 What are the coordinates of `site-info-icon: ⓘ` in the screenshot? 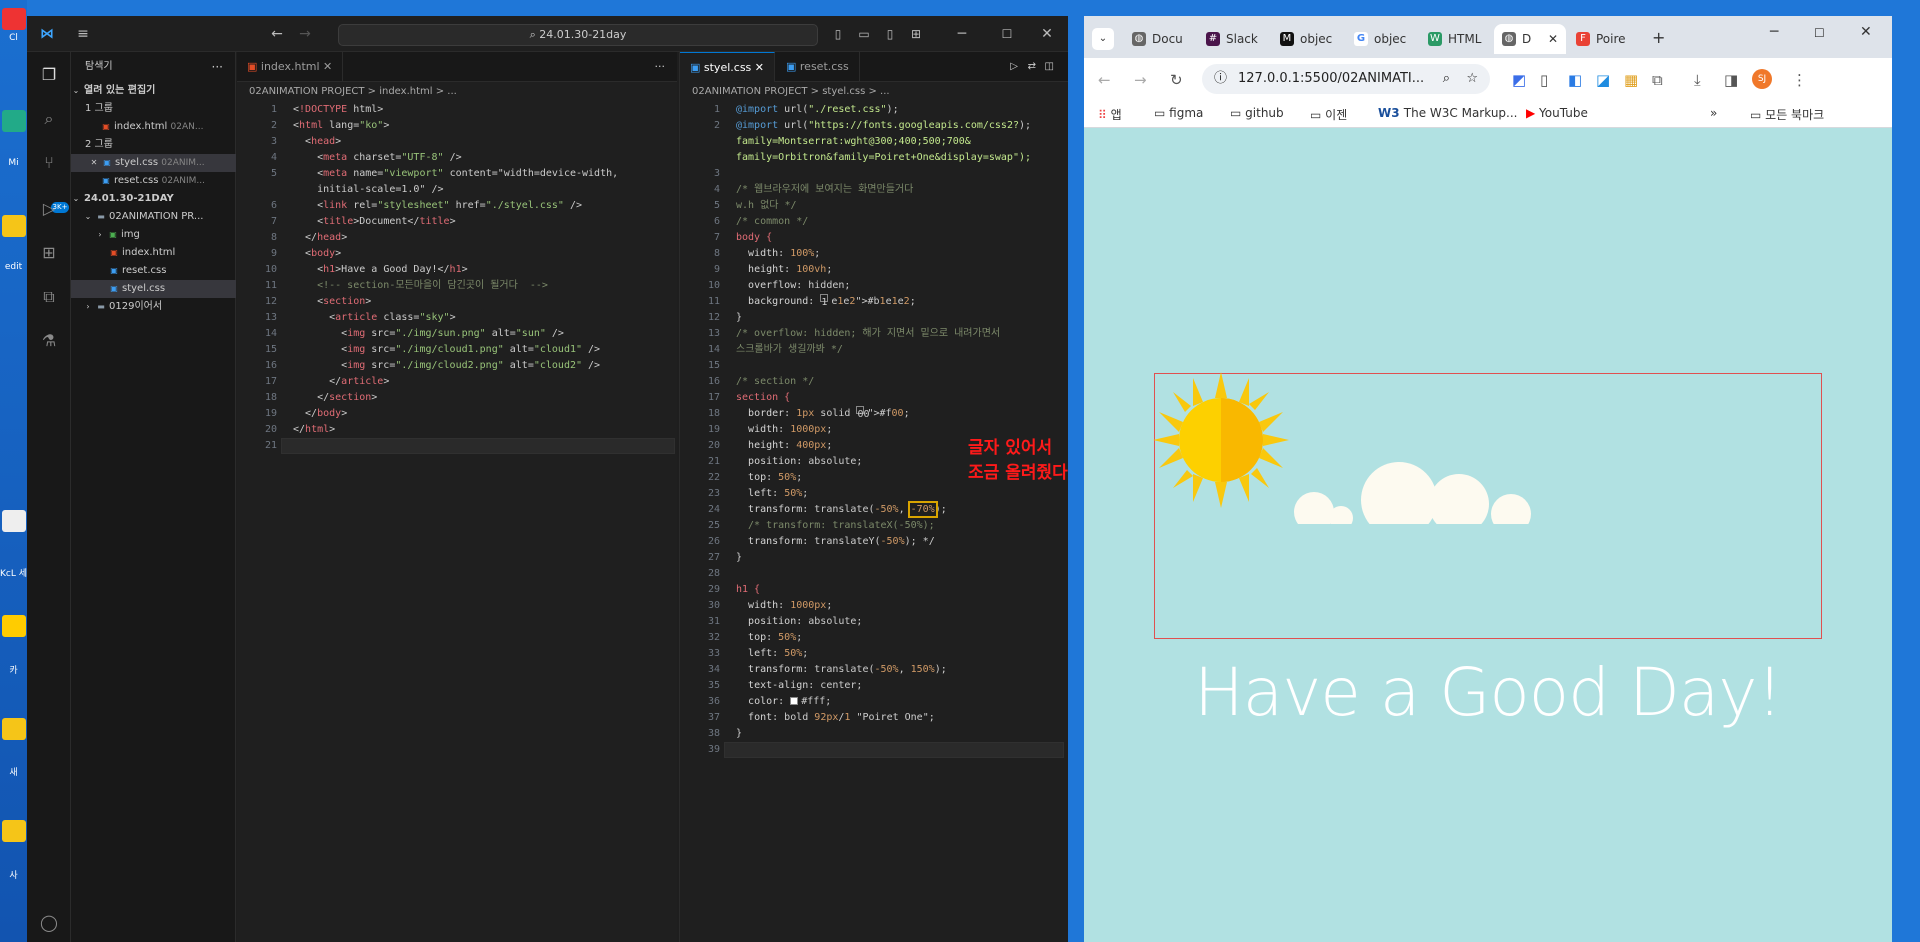 It's located at (1220, 79).